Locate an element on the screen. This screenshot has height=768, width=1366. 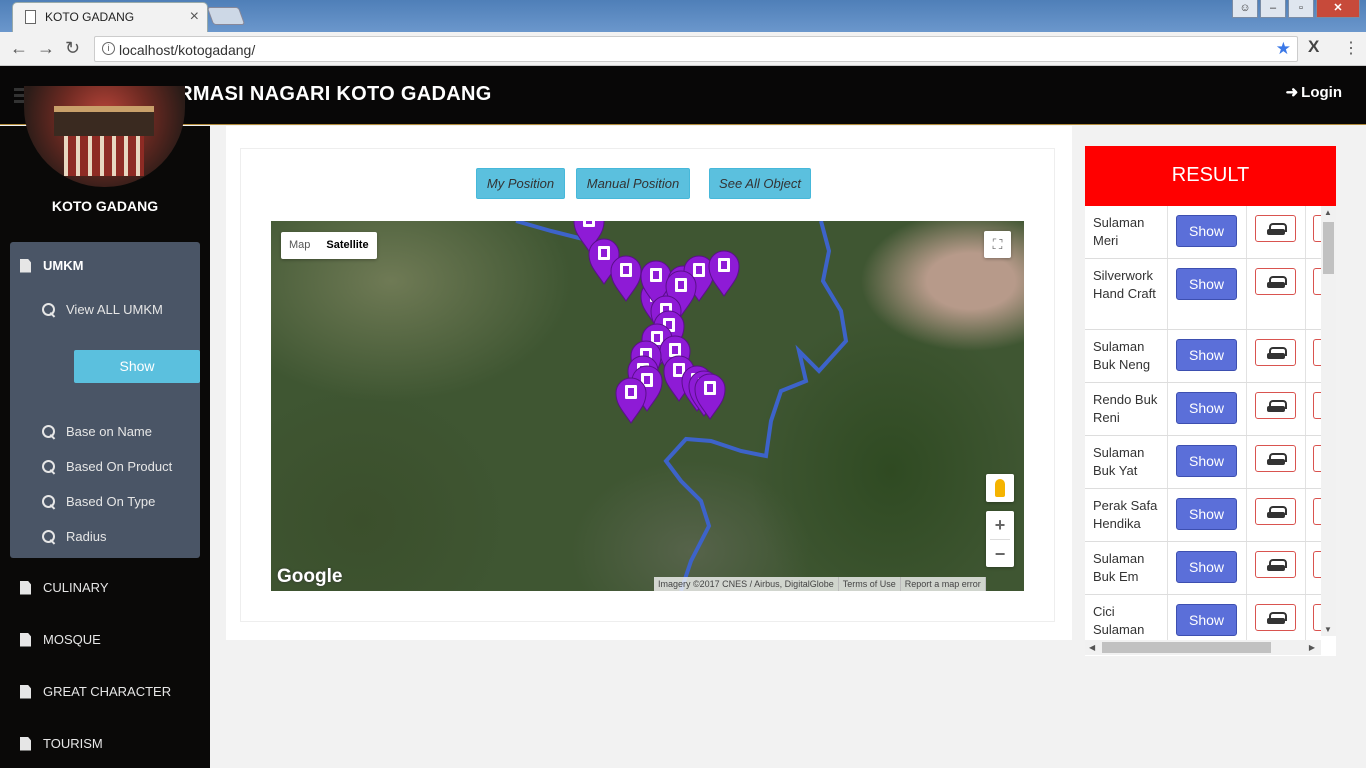
search-icon is located at coordinates (49, 536).